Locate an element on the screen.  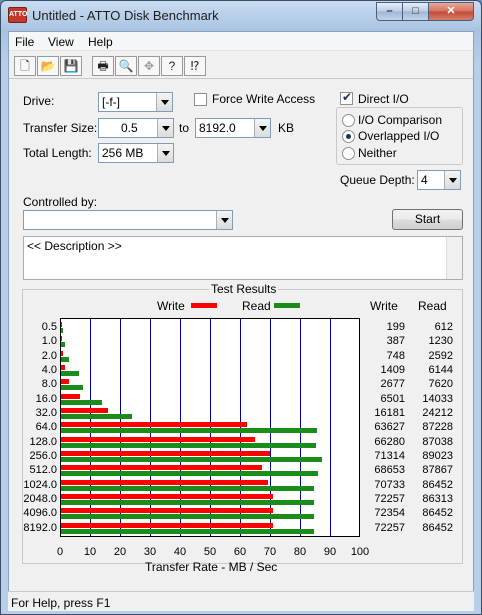
x-tick-label: 0 is located at coordinates (60, 552).